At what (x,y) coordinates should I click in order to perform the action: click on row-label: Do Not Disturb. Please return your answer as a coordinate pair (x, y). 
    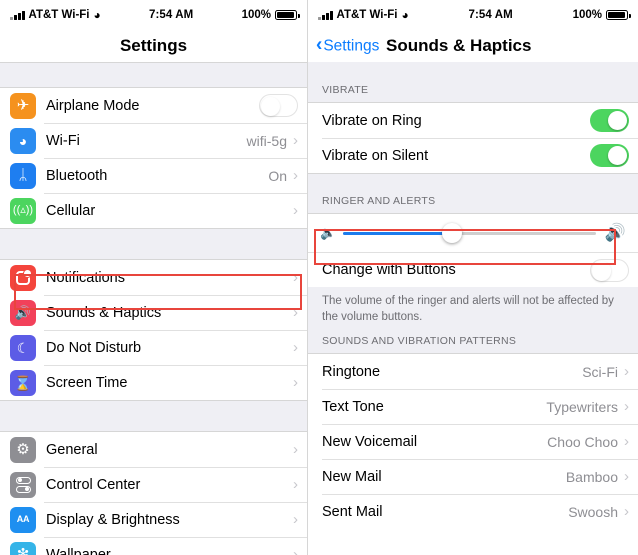
    Looking at the image, I should click on (94, 347).